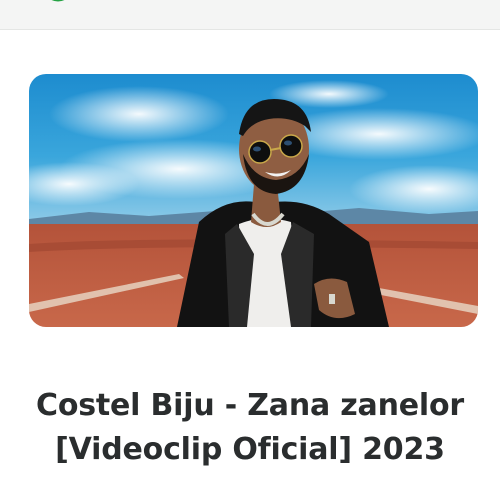 The height and width of the screenshot is (500, 500). Describe the element at coordinates (58, 3) in the screenshot. I see `whatsapp-icon` at that location.